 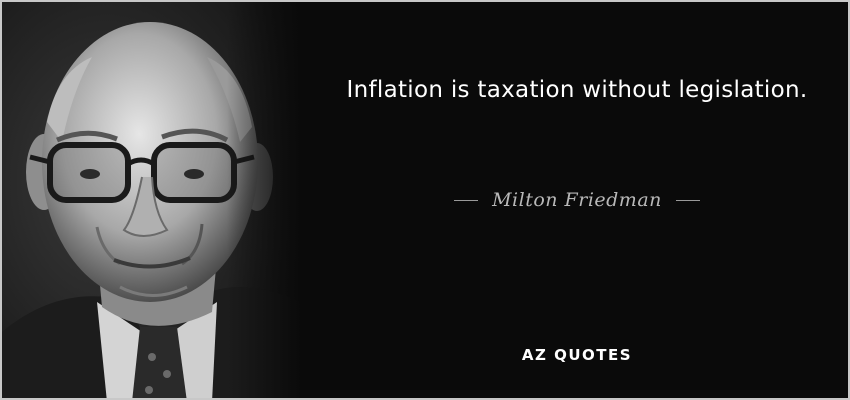 What do you see at coordinates (687, 200) in the screenshot?
I see `author-dash-right` at bounding box center [687, 200].